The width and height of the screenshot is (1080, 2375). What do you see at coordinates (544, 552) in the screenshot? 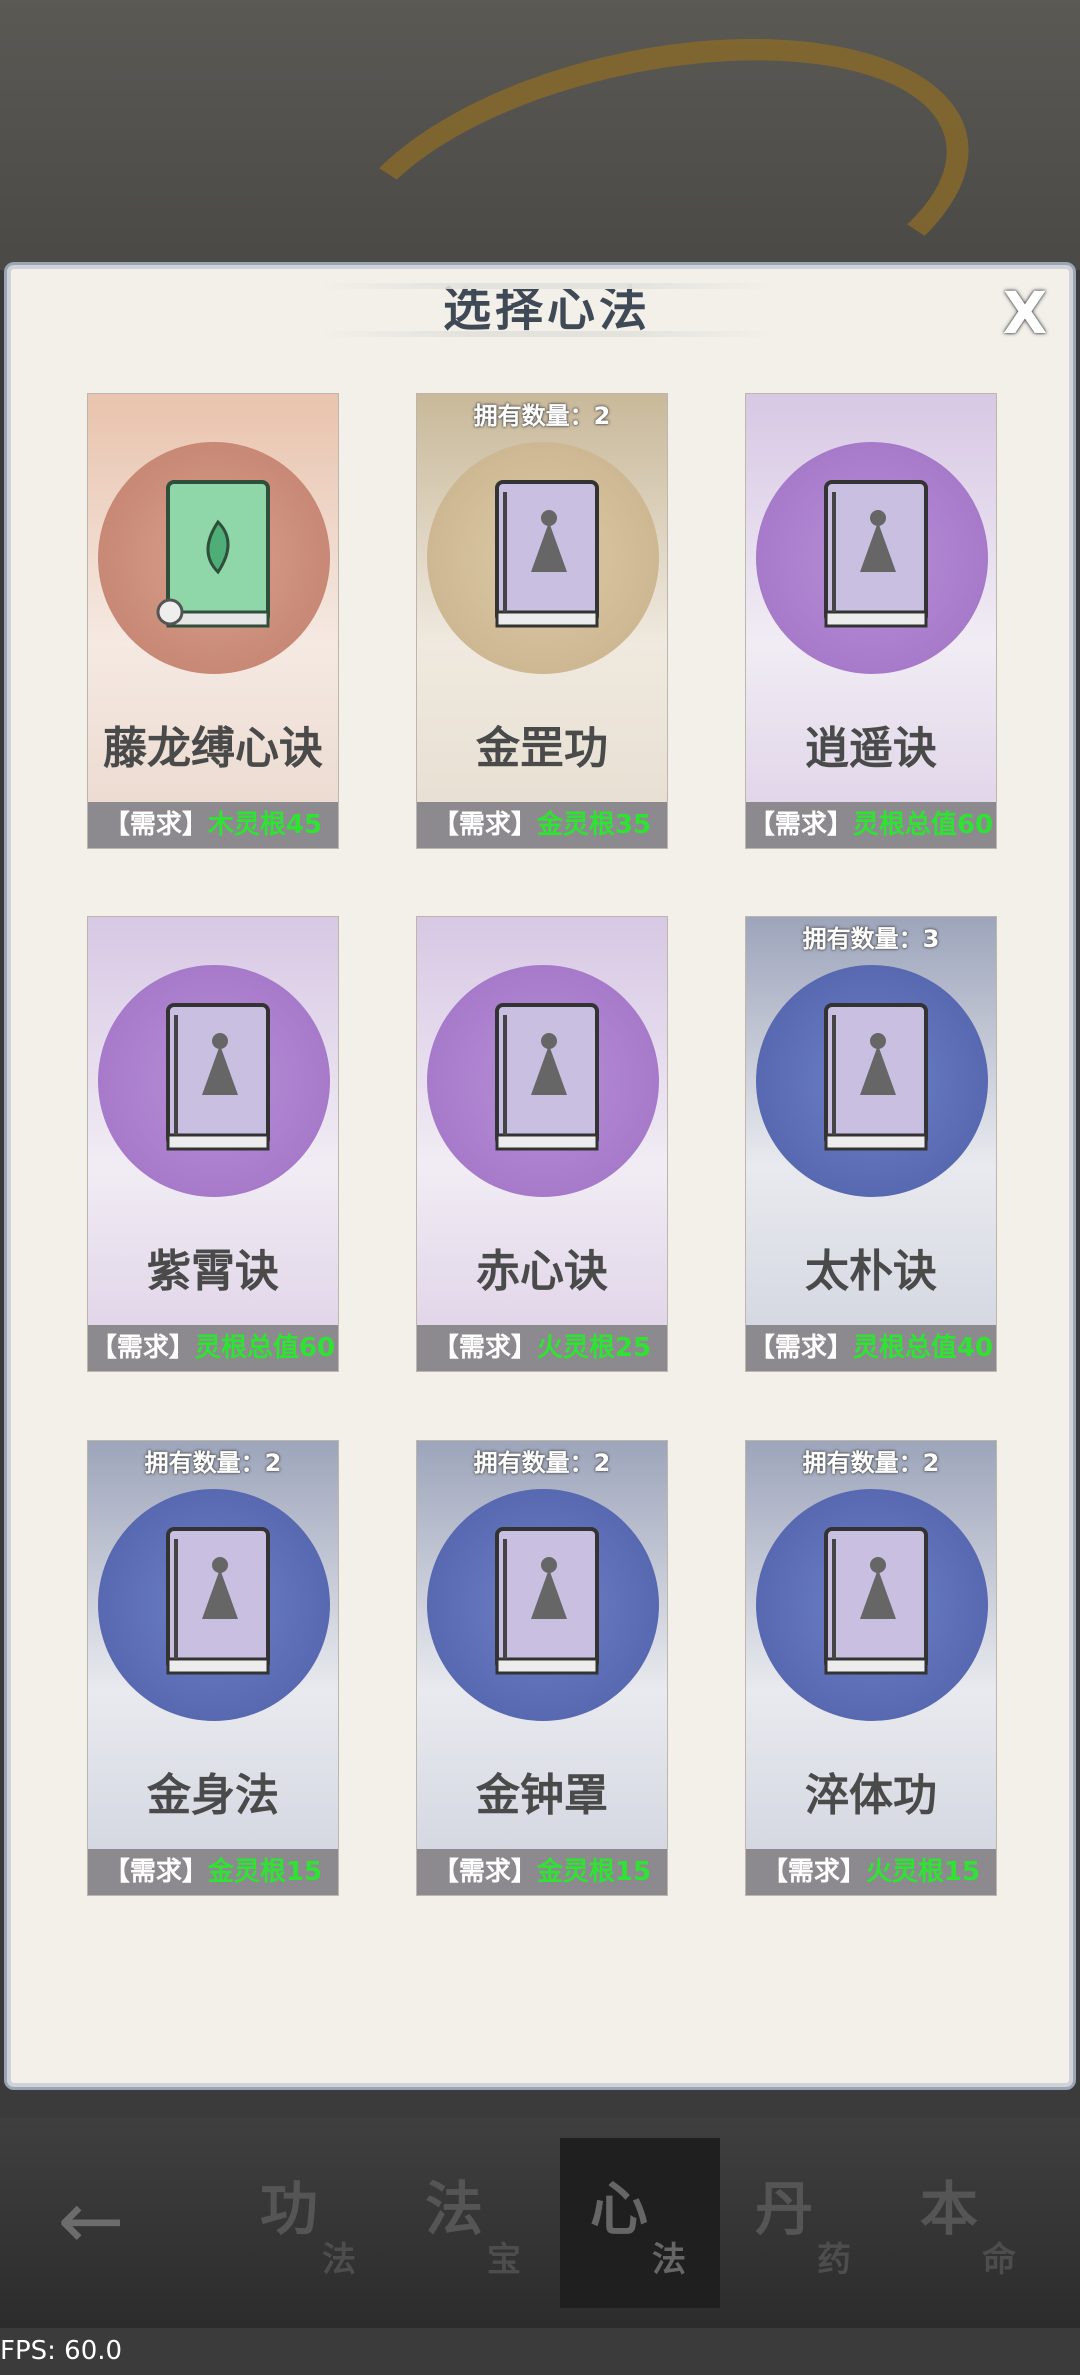
I see `gold-book-icon` at bounding box center [544, 552].